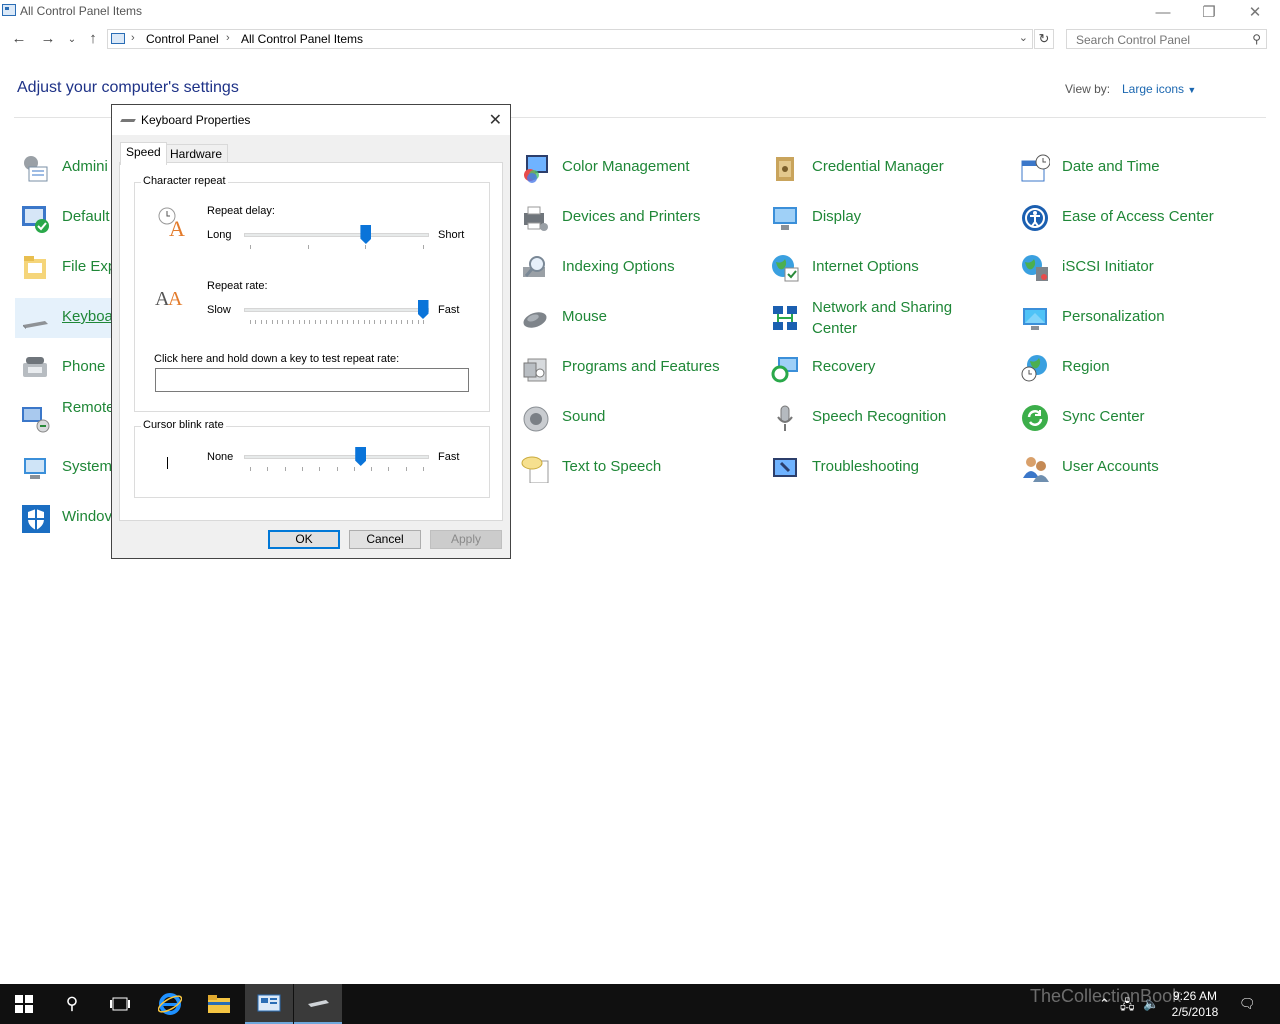 This screenshot has height=1024, width=1280. Describe the element at coordinates (1159, 89) in the screenshot. I see `view-by-dropdown: Large icons ▼` at that location.